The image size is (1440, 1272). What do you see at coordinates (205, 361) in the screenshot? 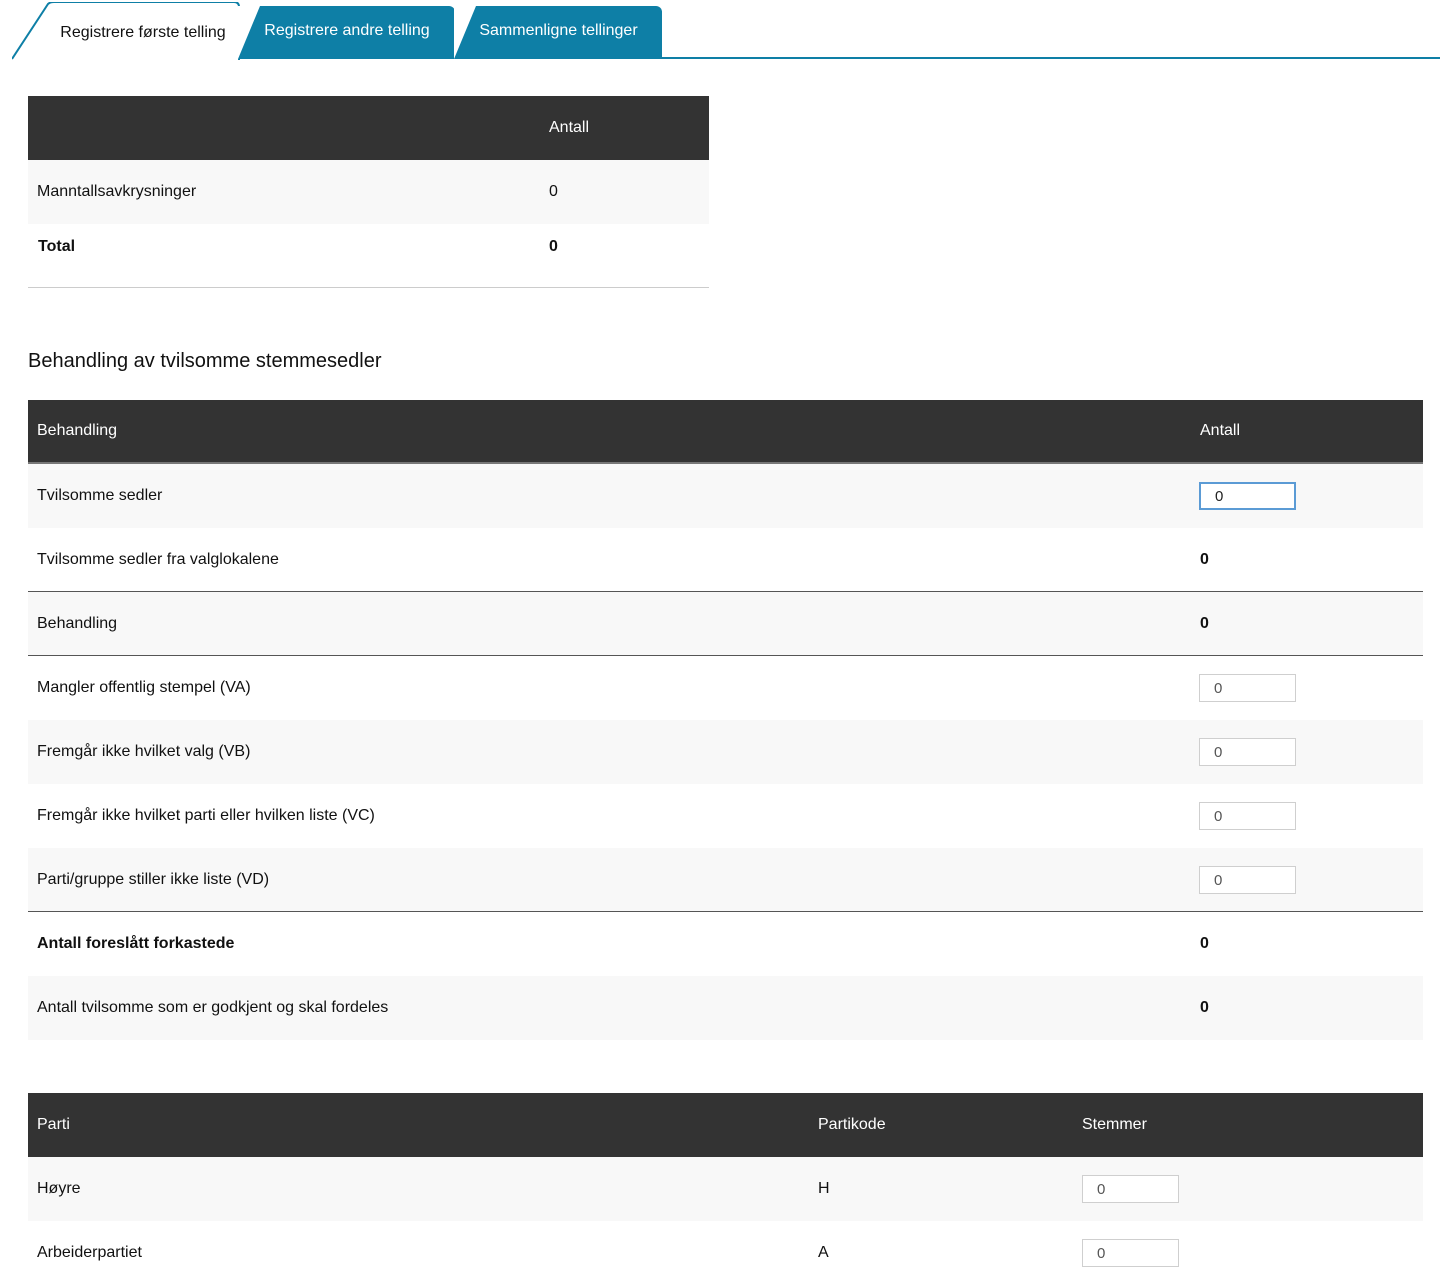
I see `page-section-title: Behandling av tvilsomme stemmesedler` at bounding box center [205, 361].